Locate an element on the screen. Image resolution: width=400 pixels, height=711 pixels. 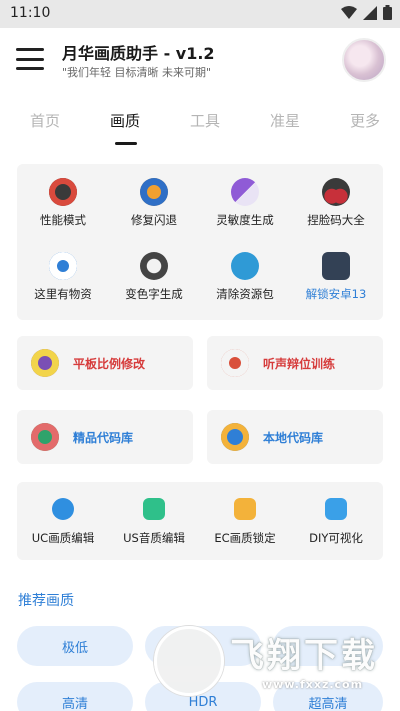
editor-diy: DIY可视化 is located at coordinates (336, 522).